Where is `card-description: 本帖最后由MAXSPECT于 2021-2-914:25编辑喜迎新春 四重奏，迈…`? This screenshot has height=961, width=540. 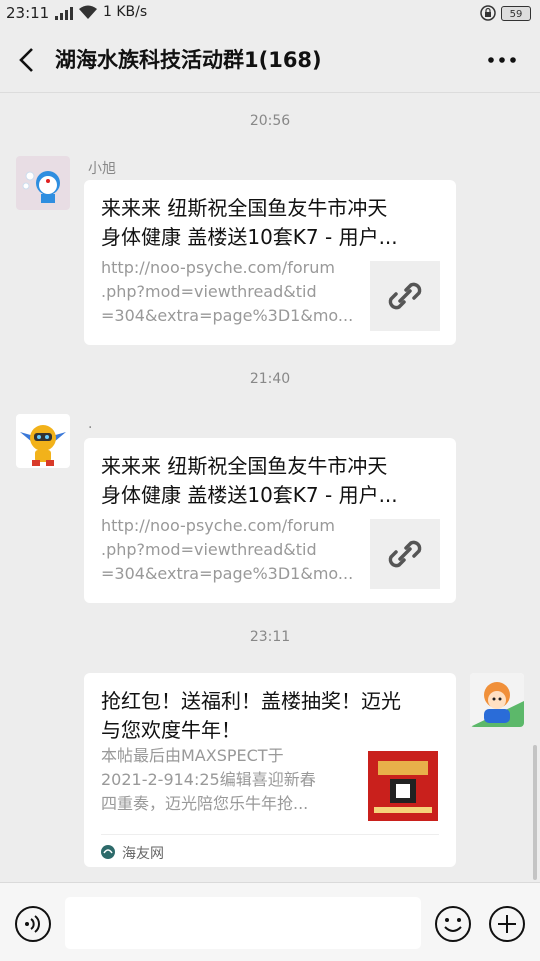
card-description: 本帖最后由MAXSPECT于 2021-2-914:25编辑喜迎新春 四重奏，迈… is located at coordinates (228, 780).